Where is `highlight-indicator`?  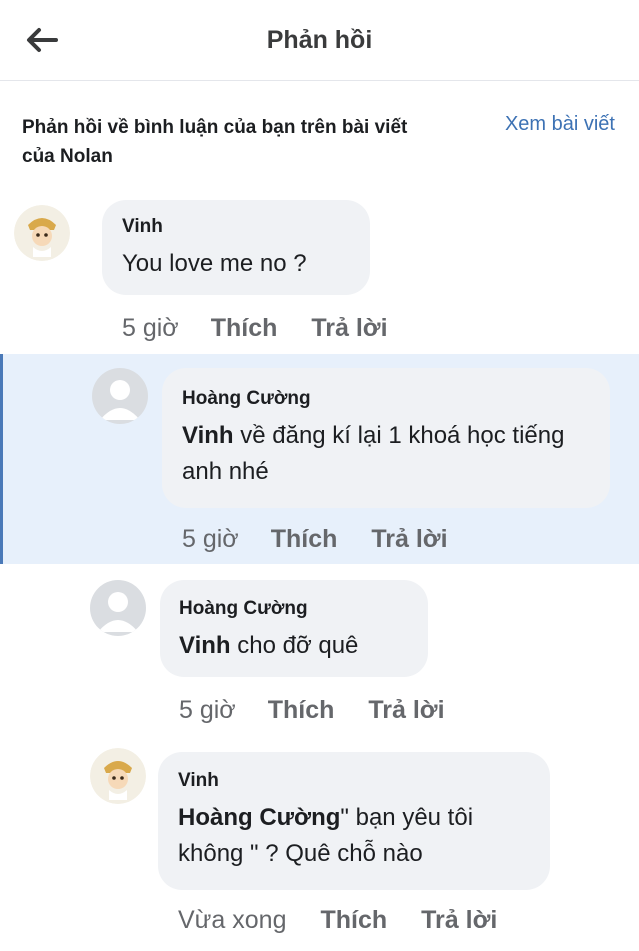 highlight-indicator is located at coordinates (1, 459).